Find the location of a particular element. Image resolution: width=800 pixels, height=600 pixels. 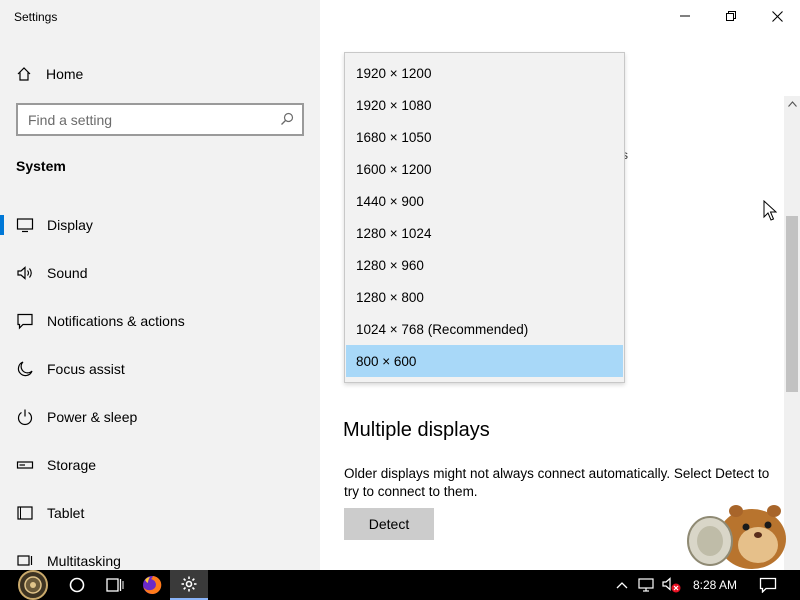

gear-icon is located at coordinates (189, 584).